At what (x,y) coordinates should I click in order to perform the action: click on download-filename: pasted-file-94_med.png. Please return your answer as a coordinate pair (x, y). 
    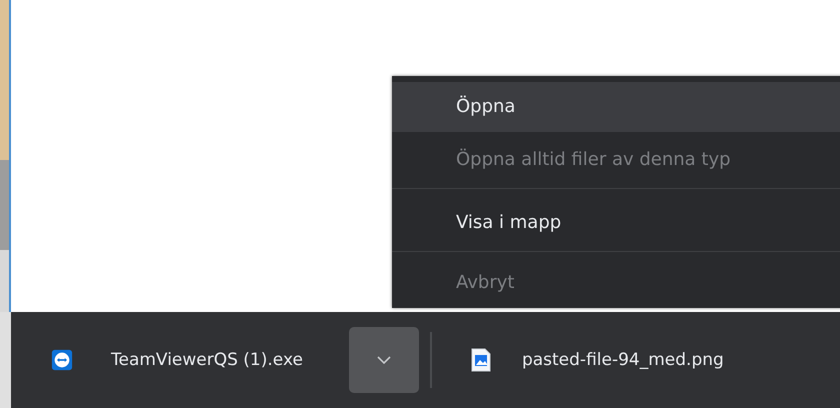
    Looking at the image, I should click on (623, 360).